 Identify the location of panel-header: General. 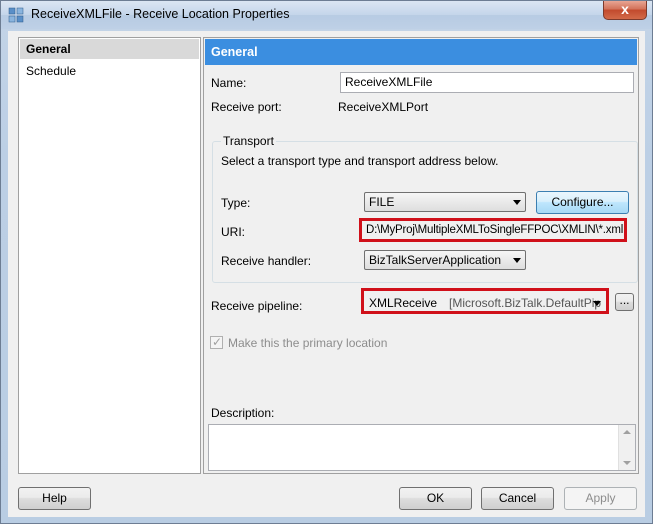
(421, 52).